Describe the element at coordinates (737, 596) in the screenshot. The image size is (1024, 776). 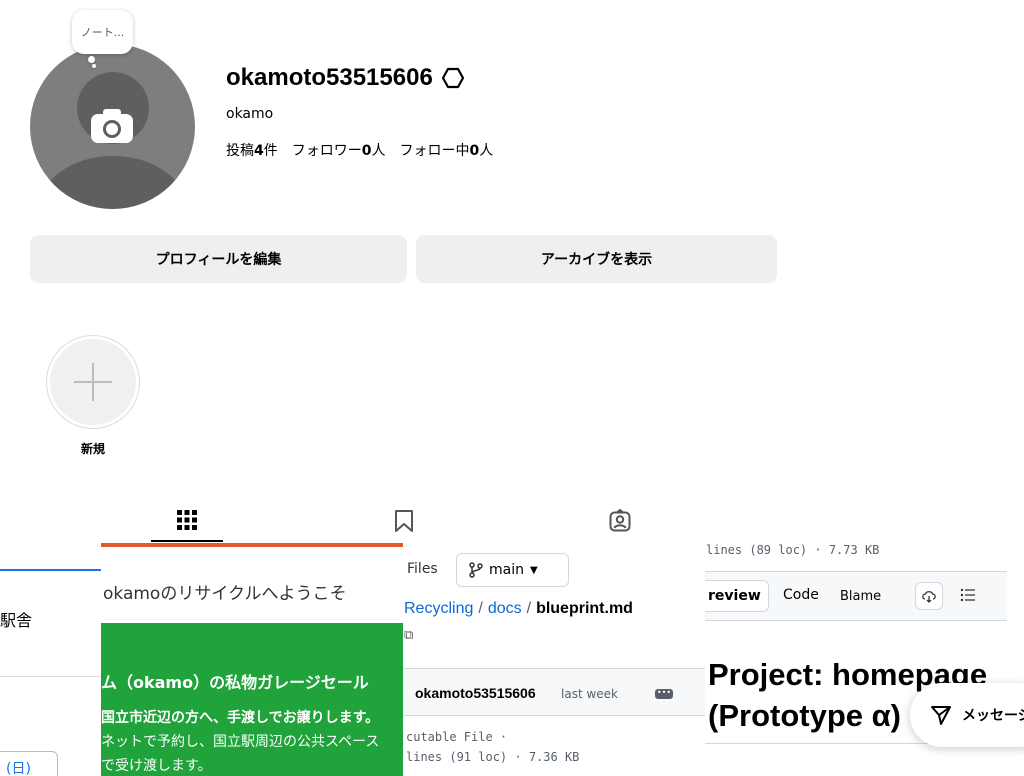
I see `preview-tab: review` at that location.